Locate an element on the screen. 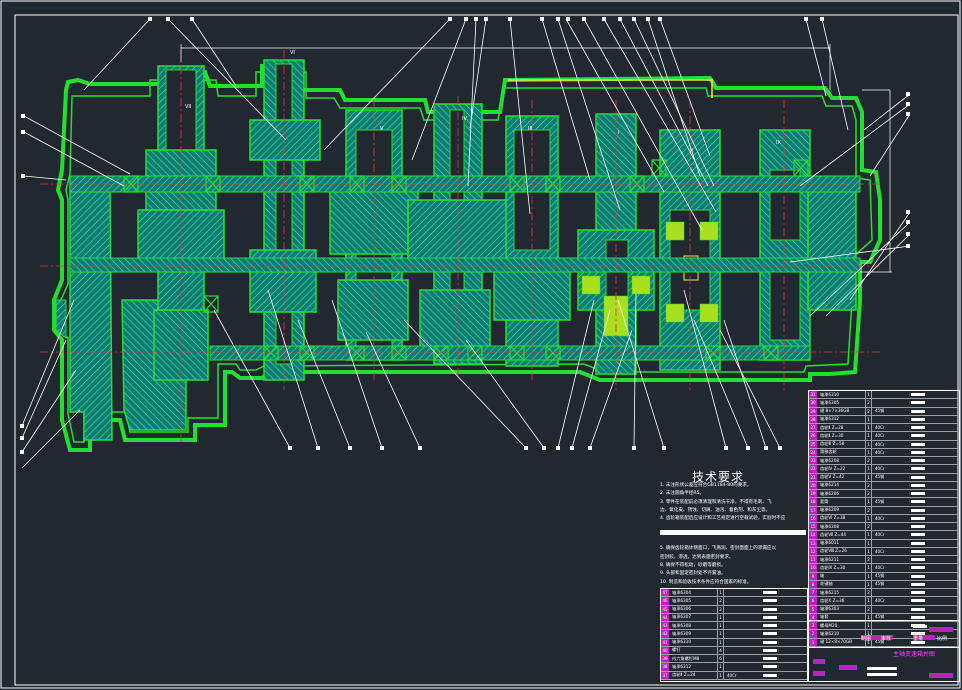 The height and width of the screenshot is (690, 962). parts-list-row: 29 键 8×7×36GB 2 45钢 is located at coordinates (884, 411).